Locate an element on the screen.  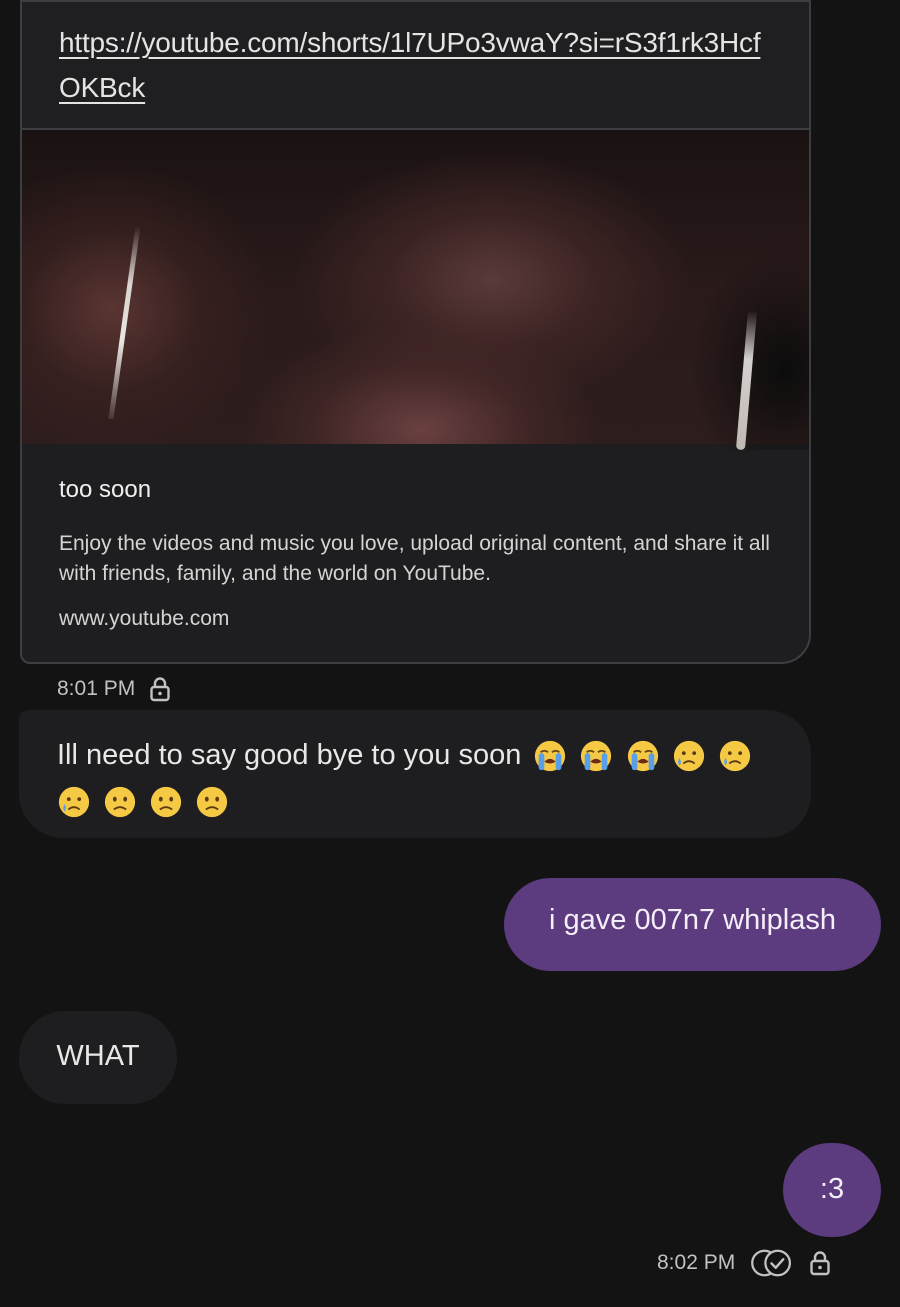
incoming-message-bubble: WHAT is located at coordinates (98, 1057).